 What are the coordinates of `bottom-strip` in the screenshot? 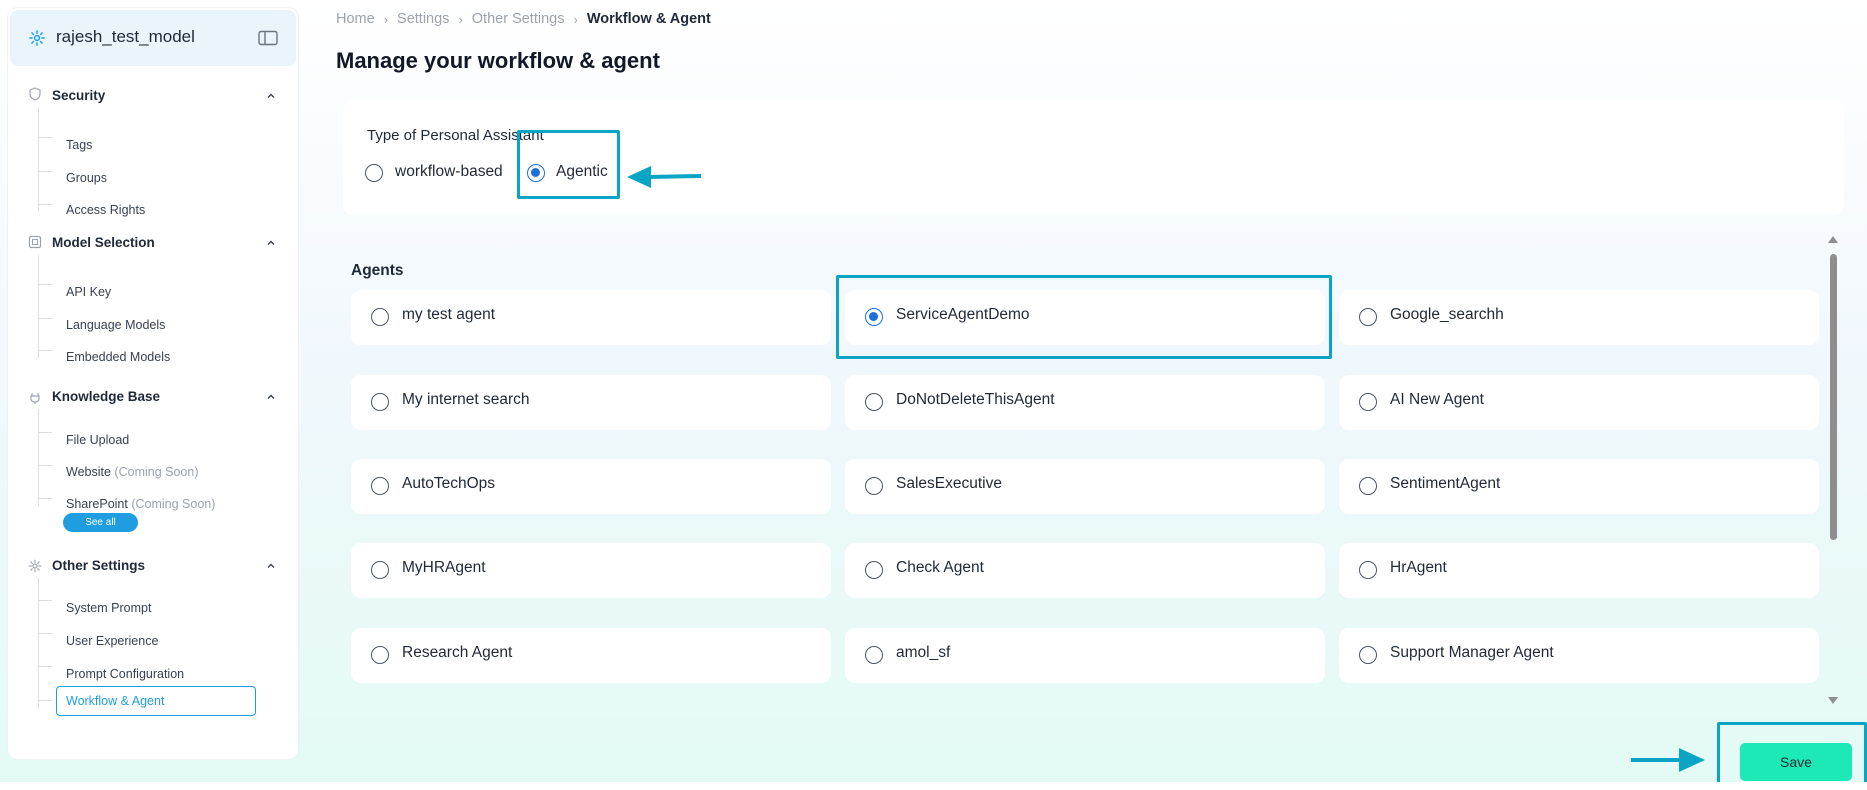 It's located at (933, 786).